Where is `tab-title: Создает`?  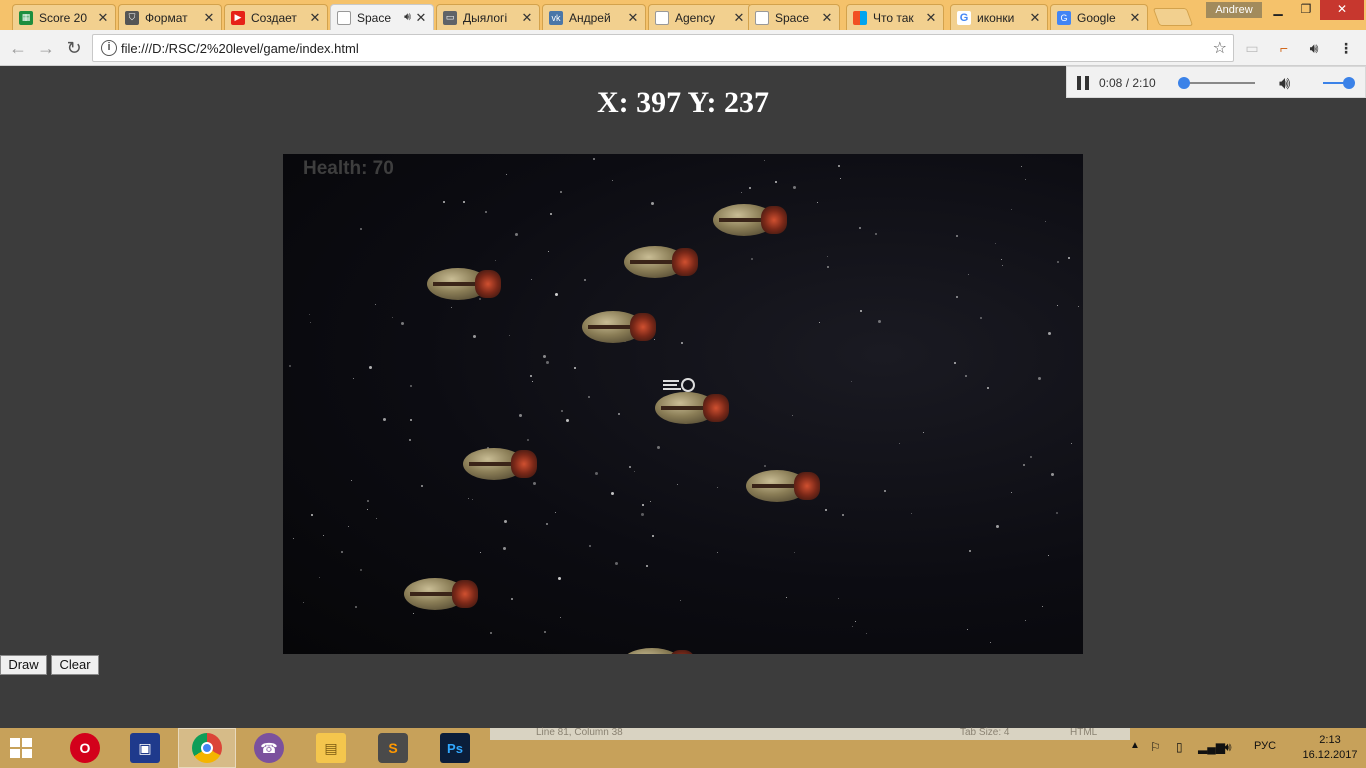
tab-title: Создает is located at coordinates (274, 17).